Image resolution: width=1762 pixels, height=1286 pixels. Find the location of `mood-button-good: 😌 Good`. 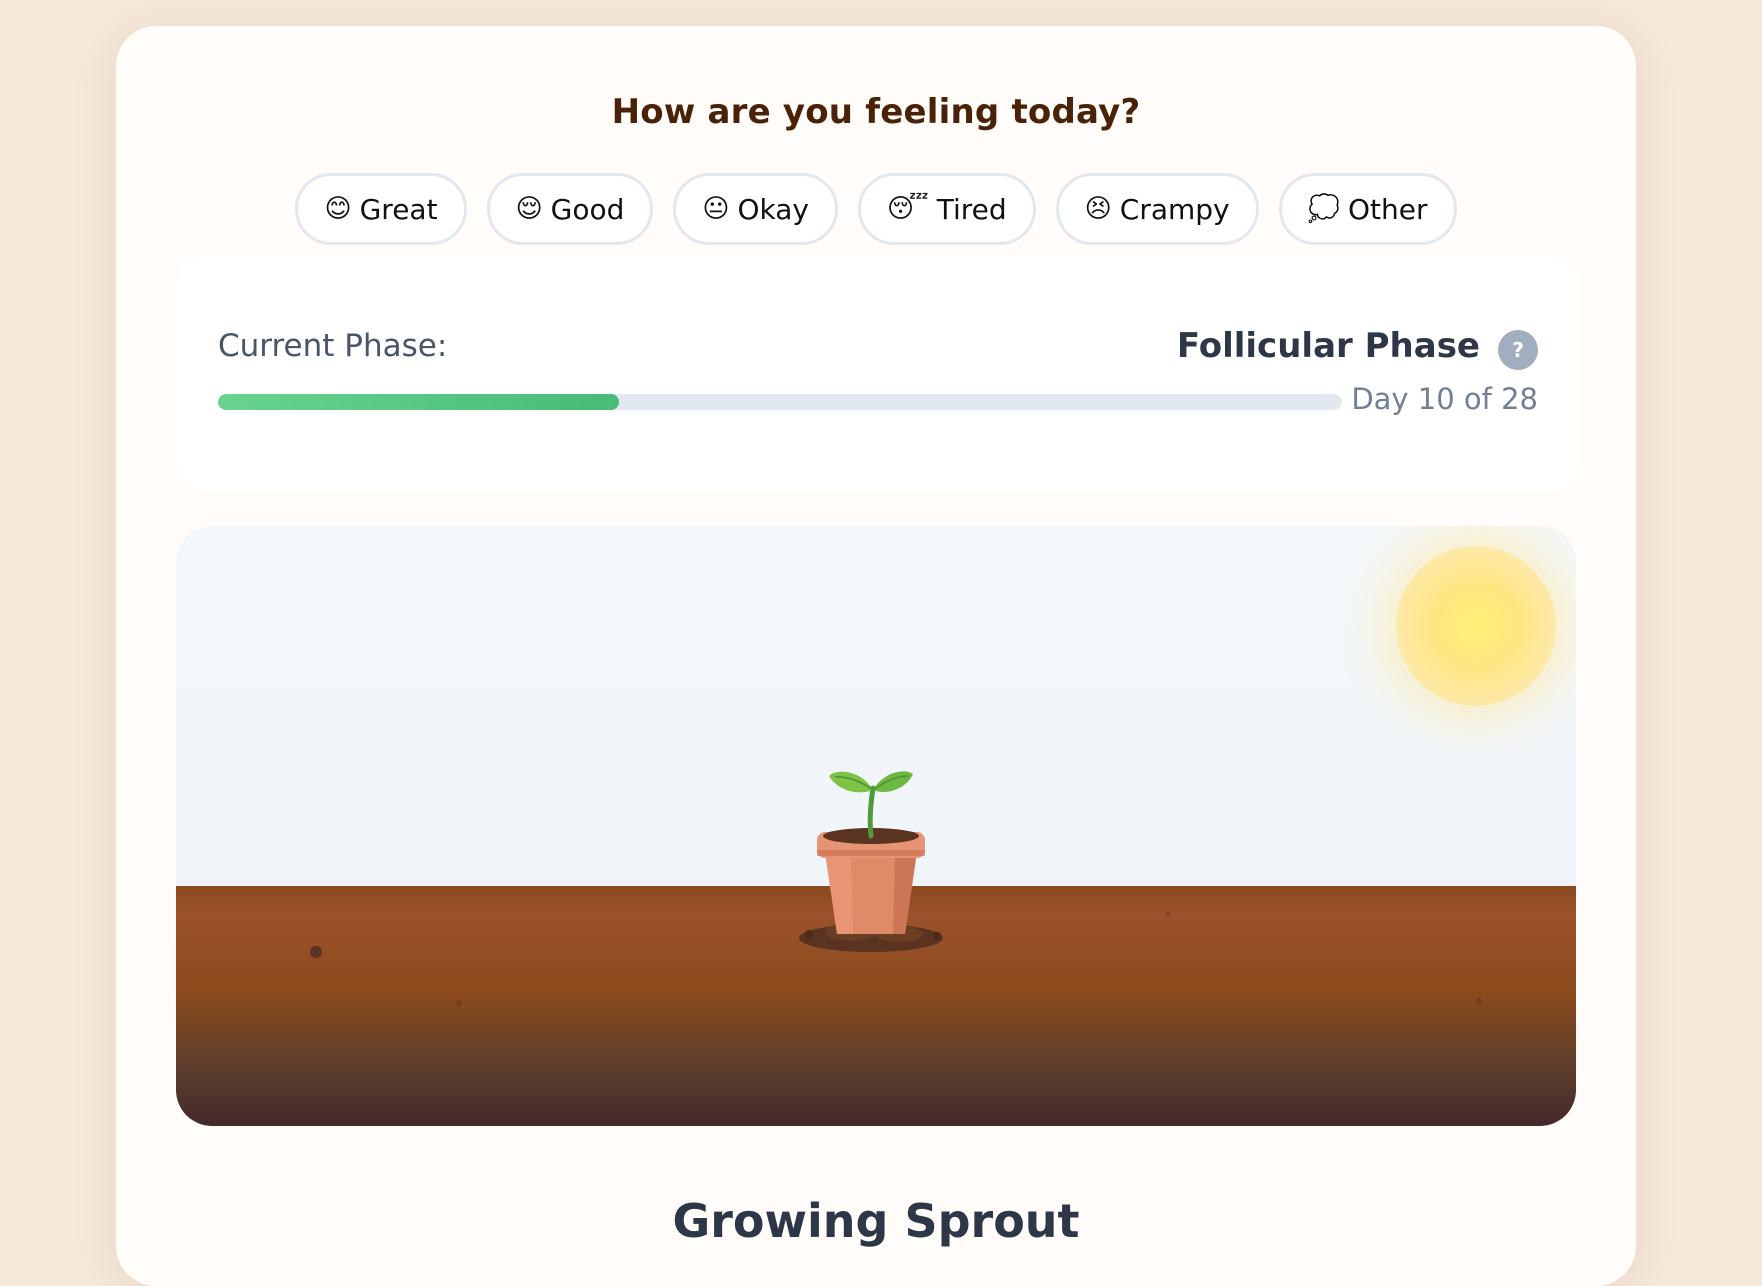

mood-button-good: 😌 Good is located at coordinates (570, 209).